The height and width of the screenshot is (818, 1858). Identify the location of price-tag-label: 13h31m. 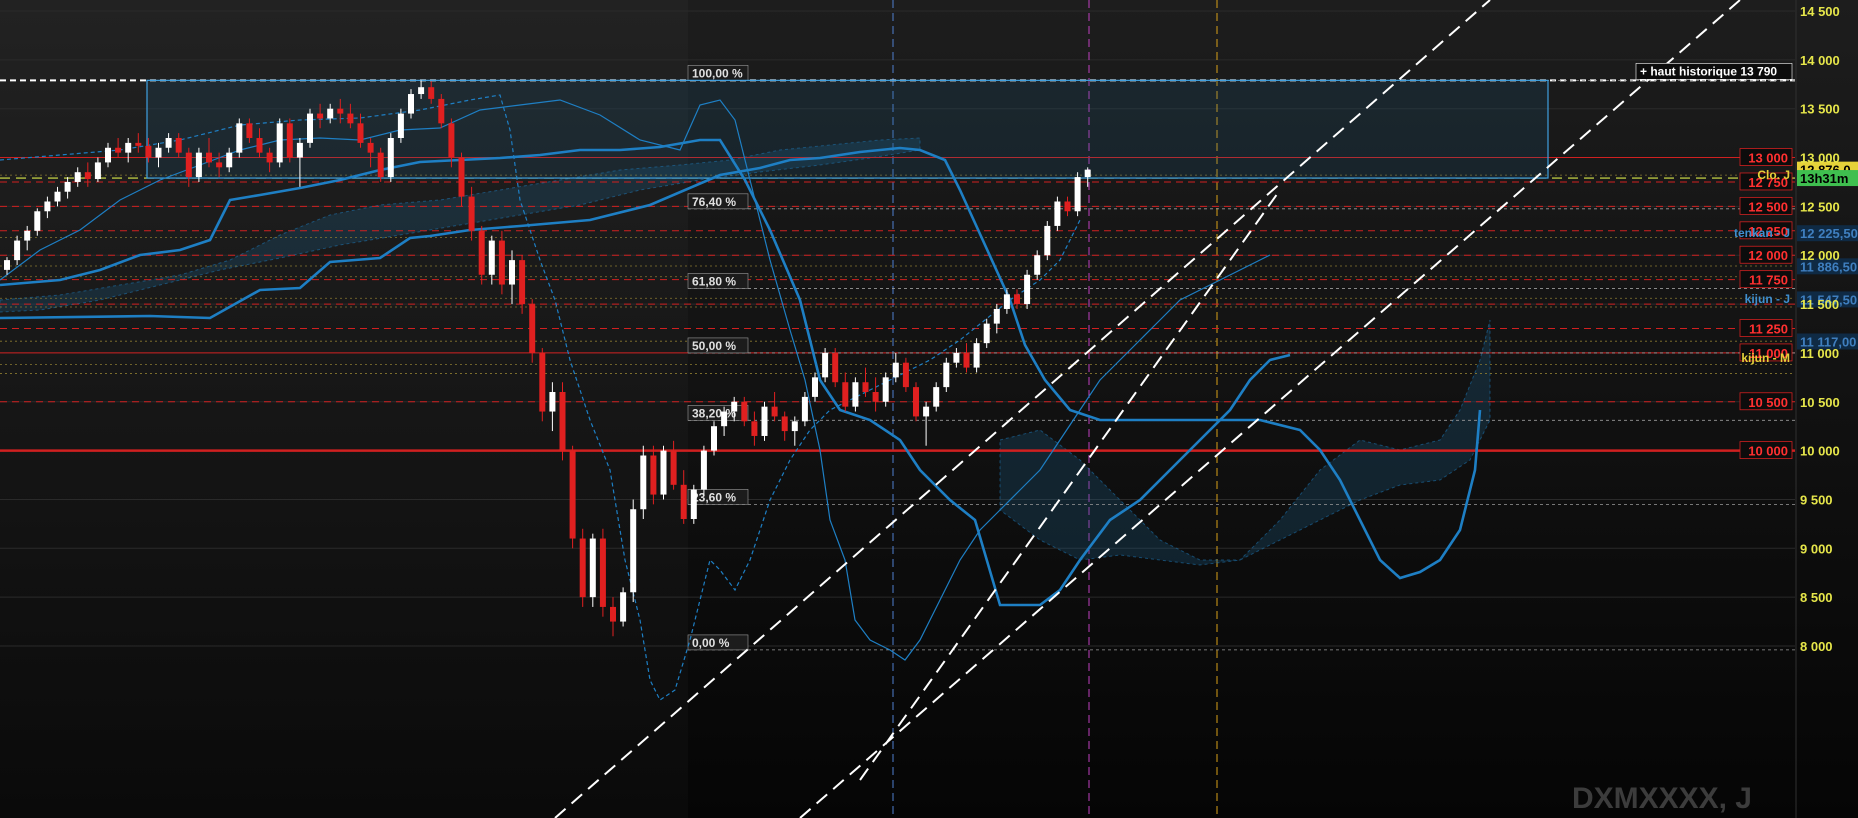
(1824, 178).